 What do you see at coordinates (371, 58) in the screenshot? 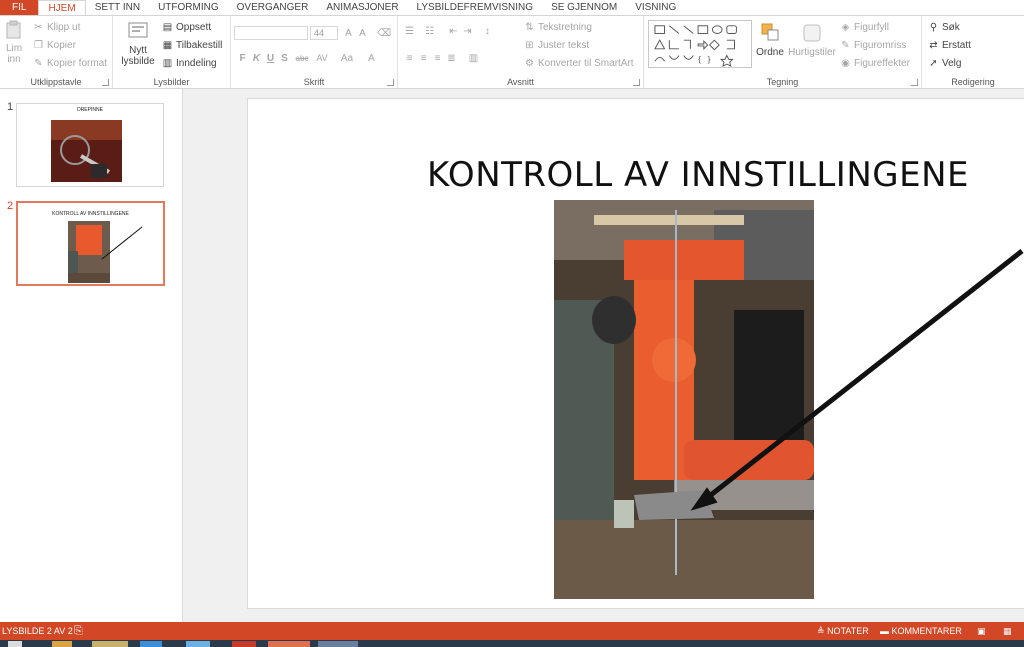
I see `font-color-button: A` at bounding box center [371, 58].